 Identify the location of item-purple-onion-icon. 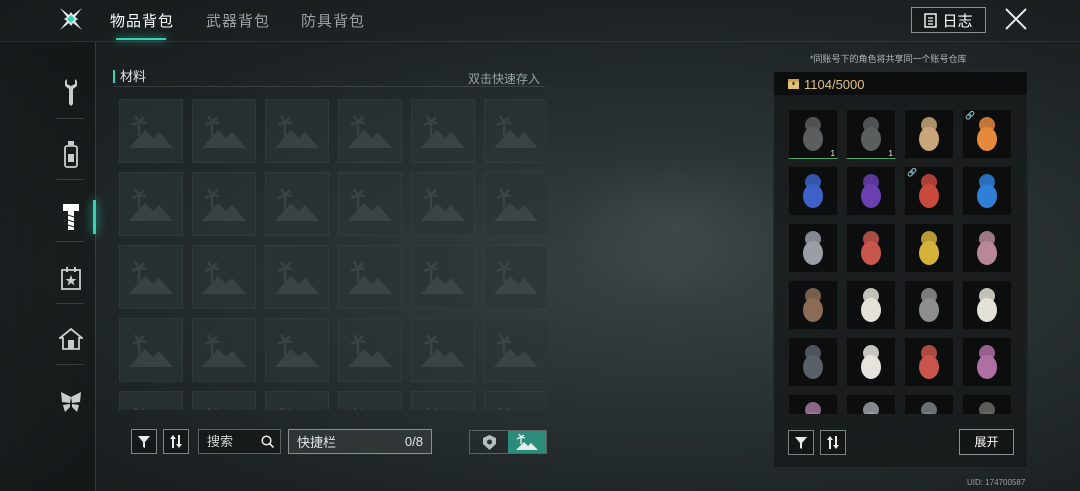
(987, 362).